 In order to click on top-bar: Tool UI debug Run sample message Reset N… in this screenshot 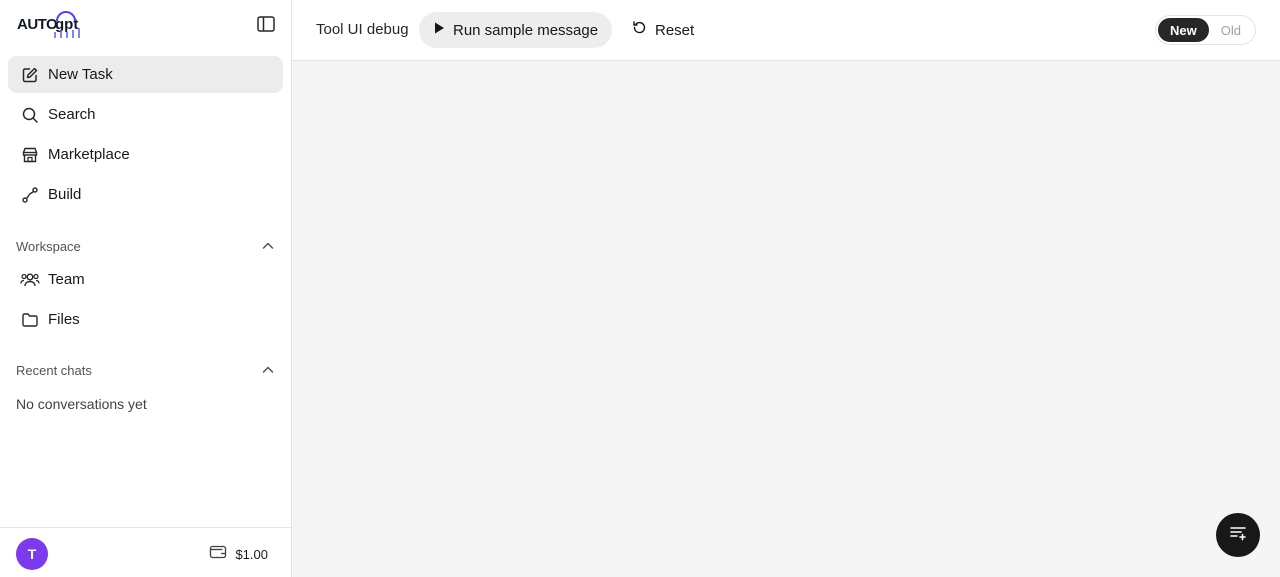, I will do `click(786, 30)`.